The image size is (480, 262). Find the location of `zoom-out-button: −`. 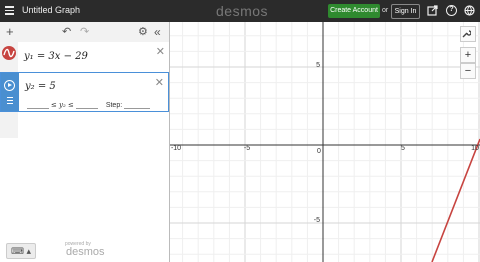

zoom-out-button: − is located at coordinates (468, 71).